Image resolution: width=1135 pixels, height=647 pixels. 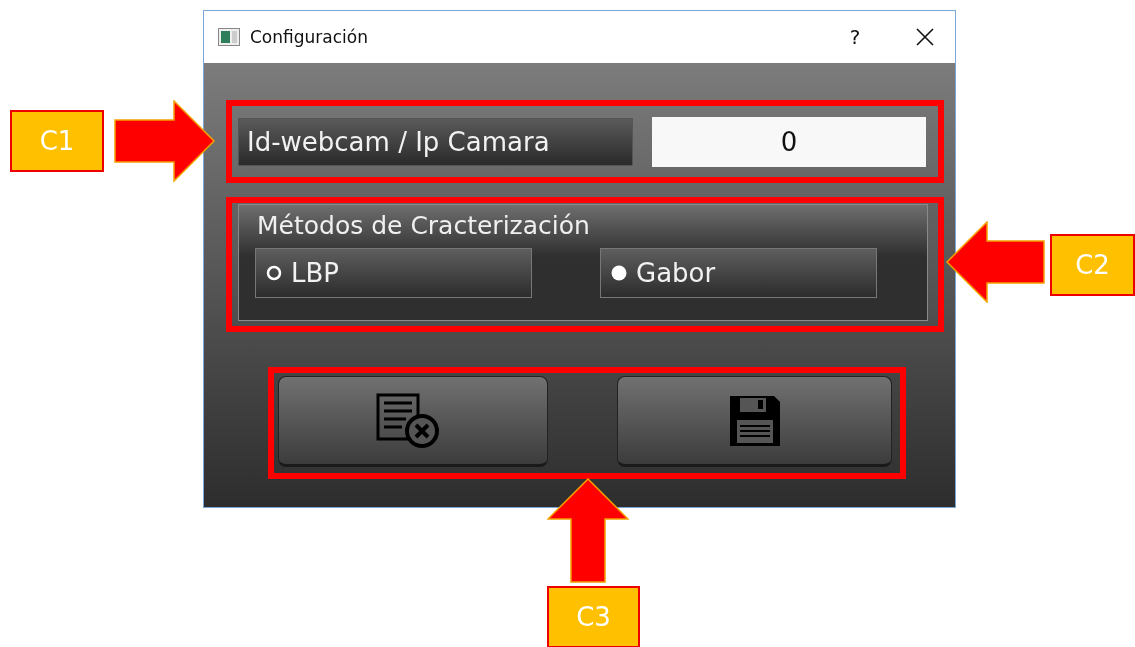 What do you see at coordinates (925, 37) in the screenshot?
I see `close-icon` at bounding box center [925, 37].